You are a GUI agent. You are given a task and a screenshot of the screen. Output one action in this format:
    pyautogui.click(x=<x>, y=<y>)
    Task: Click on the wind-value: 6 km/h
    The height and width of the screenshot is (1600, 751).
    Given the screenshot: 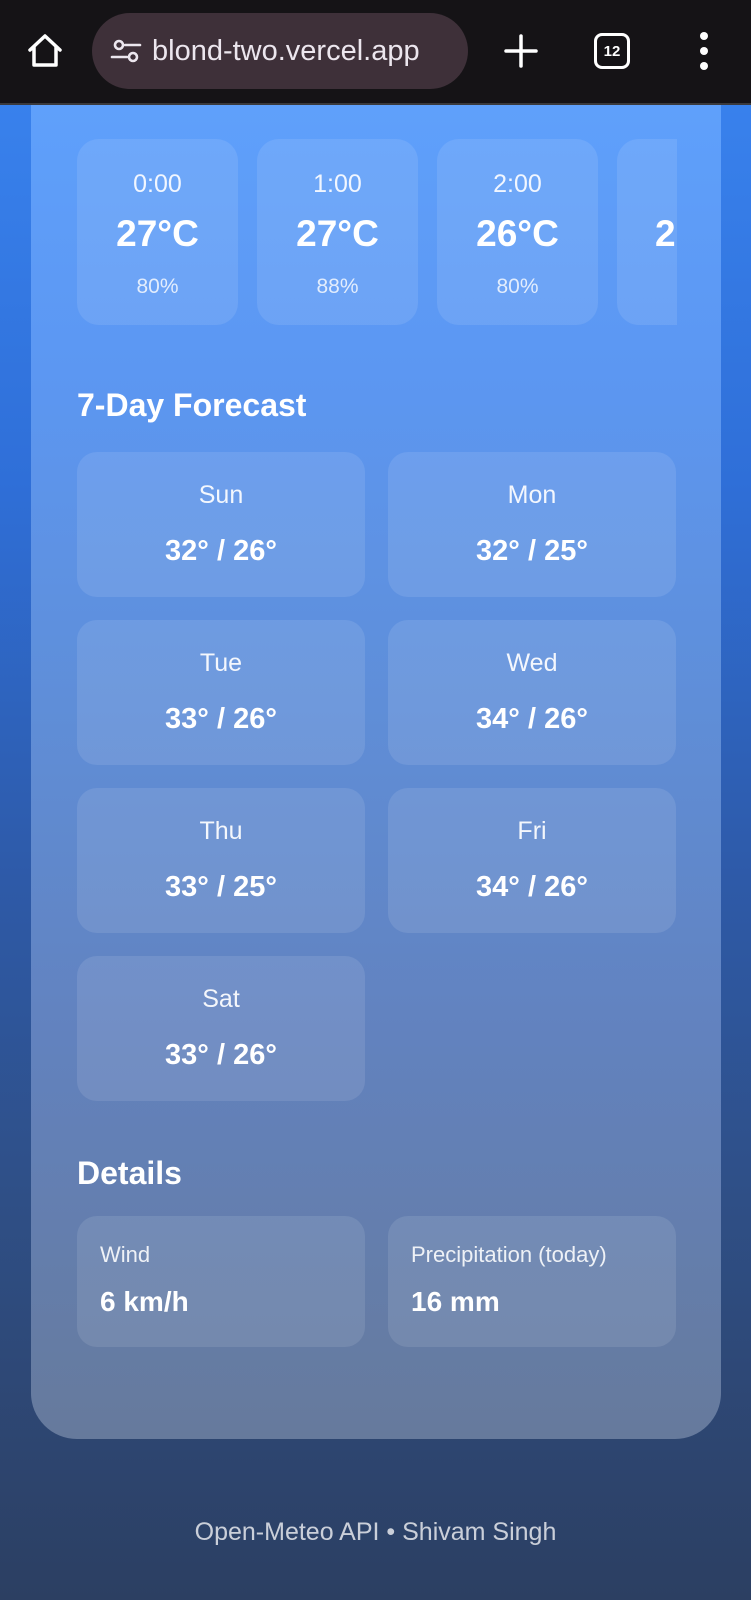 What is the action you would take?
    pyautogui.click(x=144, y=1301)
    